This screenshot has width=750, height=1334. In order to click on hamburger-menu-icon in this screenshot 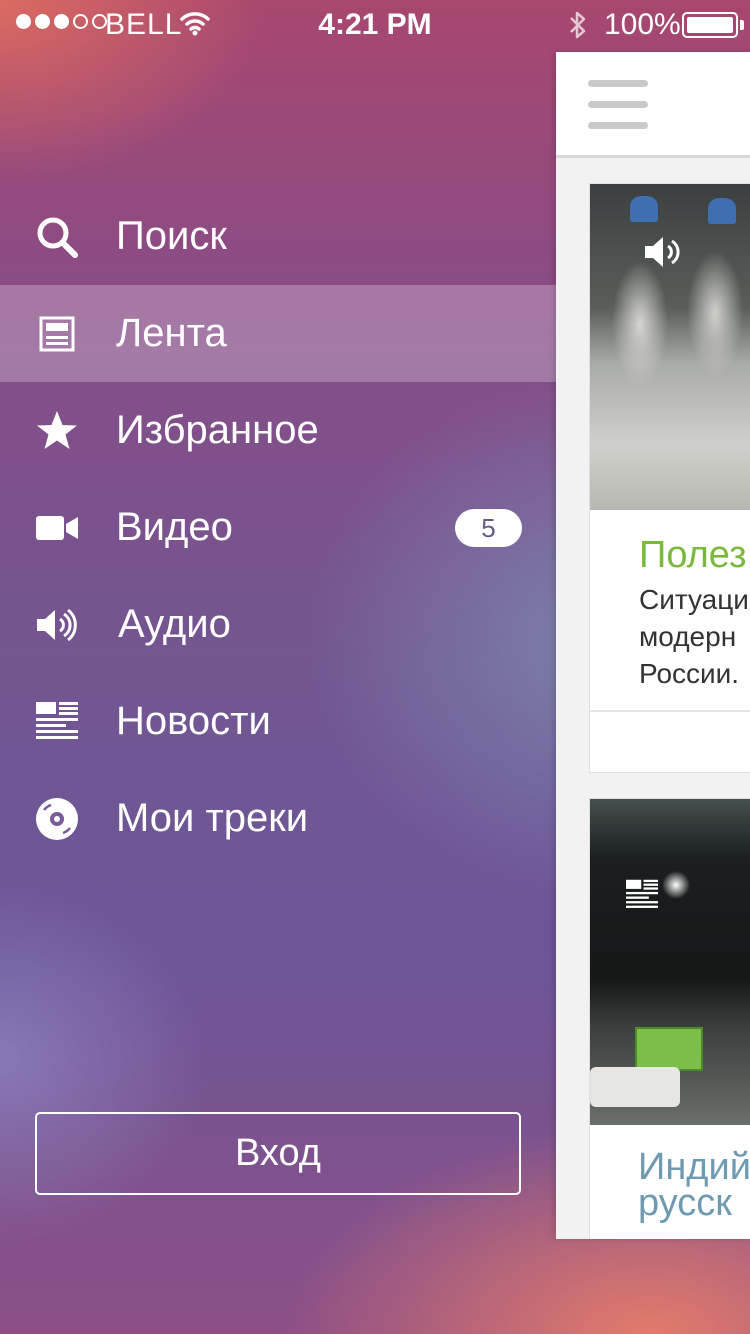, I will do `click(618, 105)`.